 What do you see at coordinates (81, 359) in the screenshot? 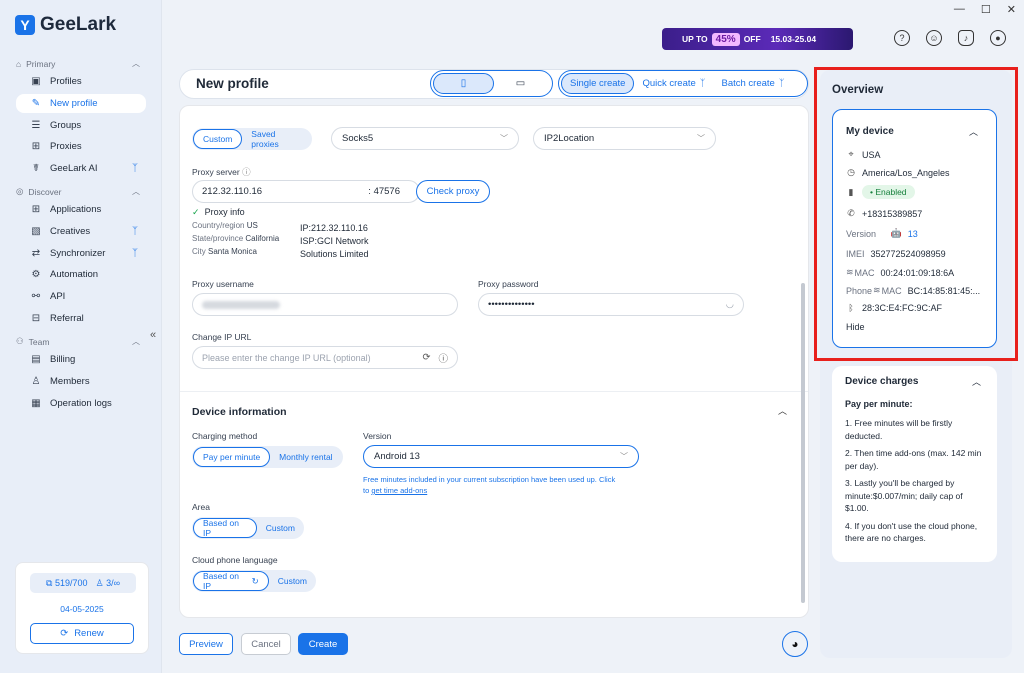
I see `sidebar-item-billing: ▤ Billing` at bounding box center [81, 359].